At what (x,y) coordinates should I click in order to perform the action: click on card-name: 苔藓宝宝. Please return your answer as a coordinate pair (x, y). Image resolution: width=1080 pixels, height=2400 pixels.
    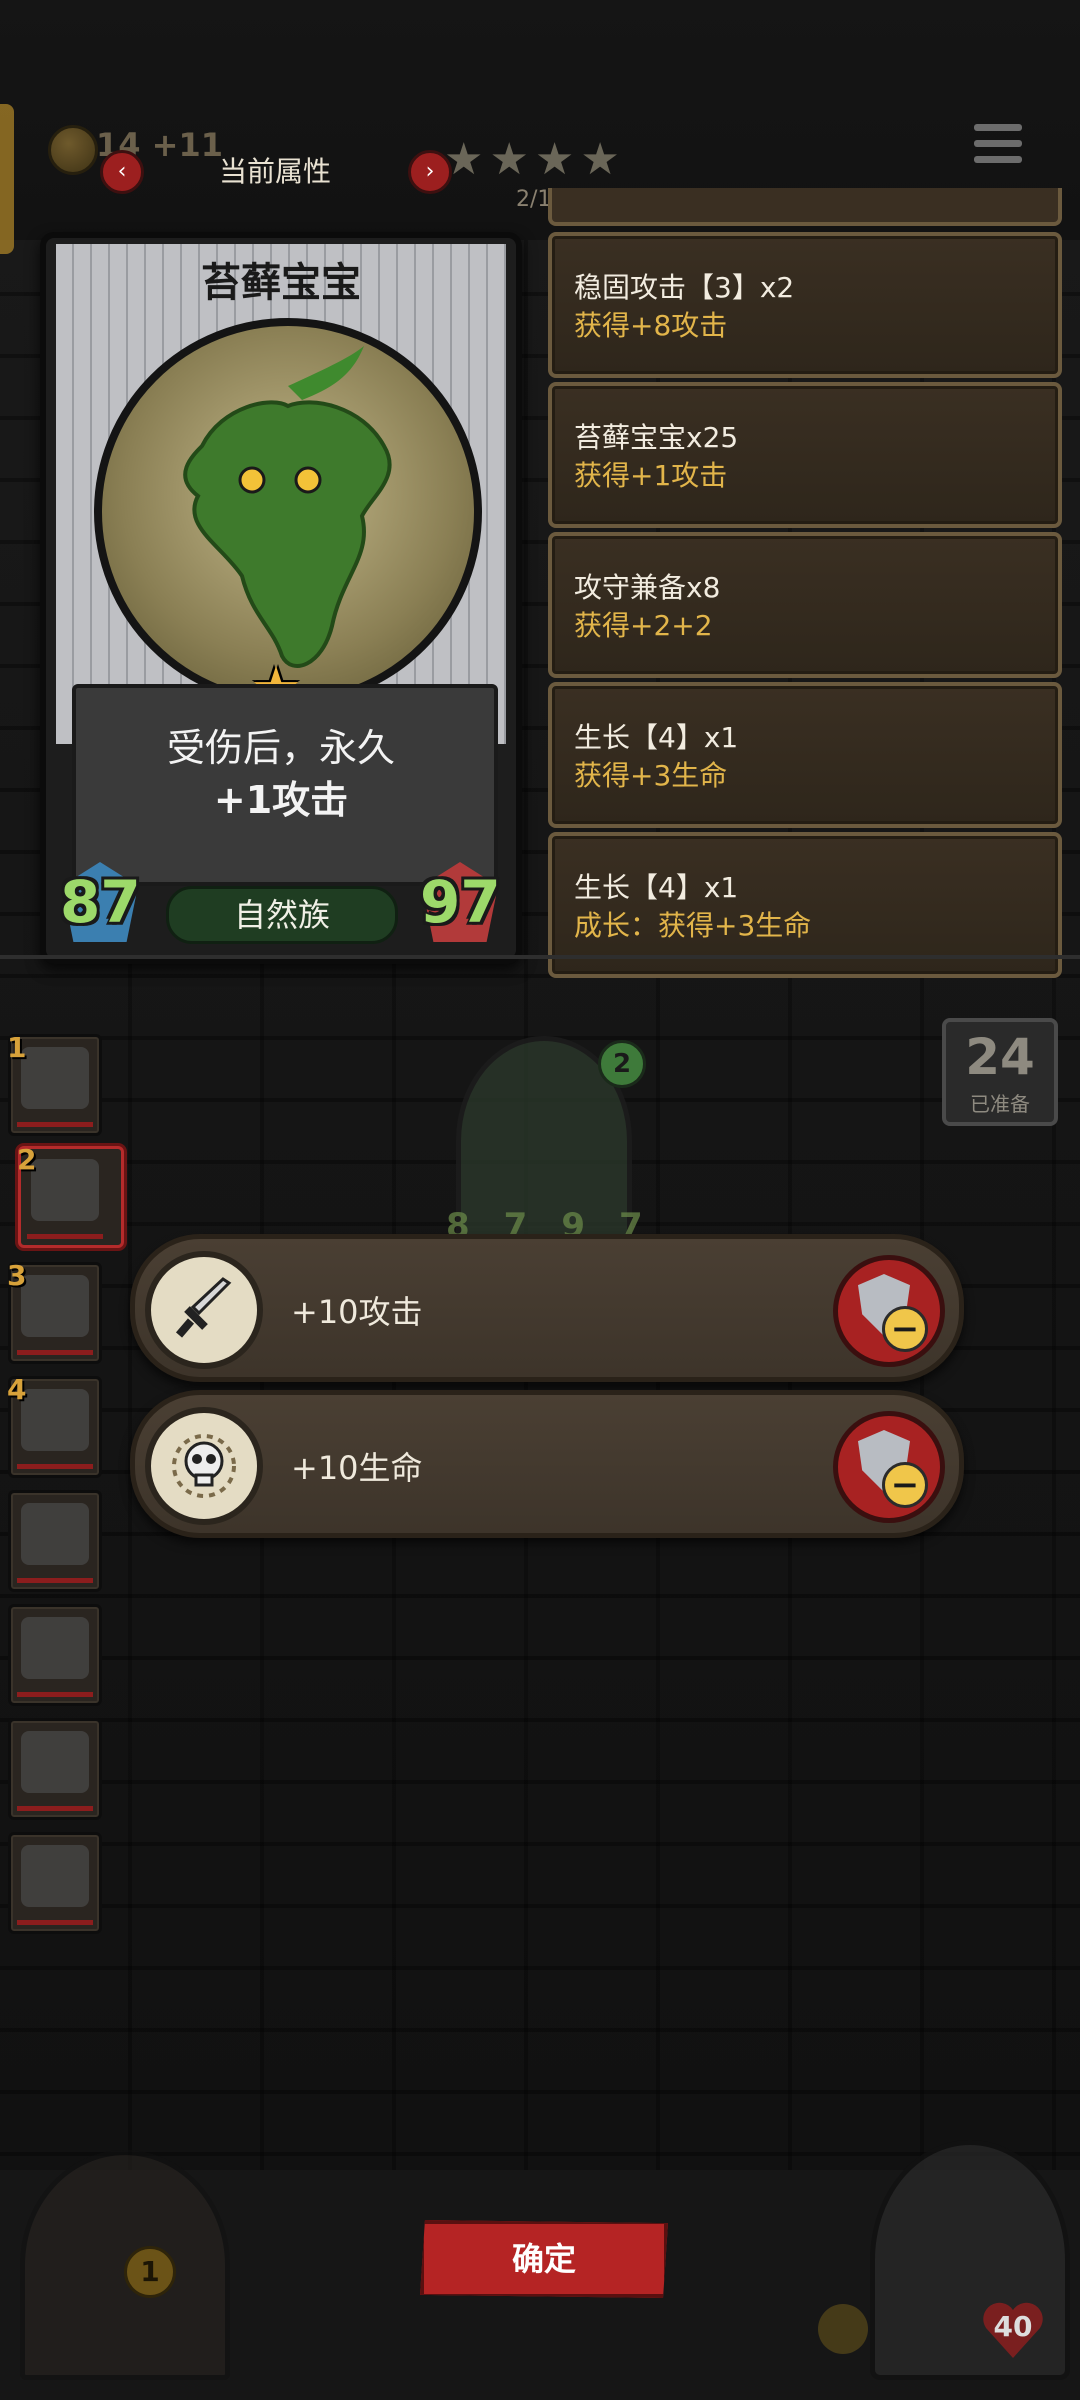
    Looking at the image, I should click on (281, 283).